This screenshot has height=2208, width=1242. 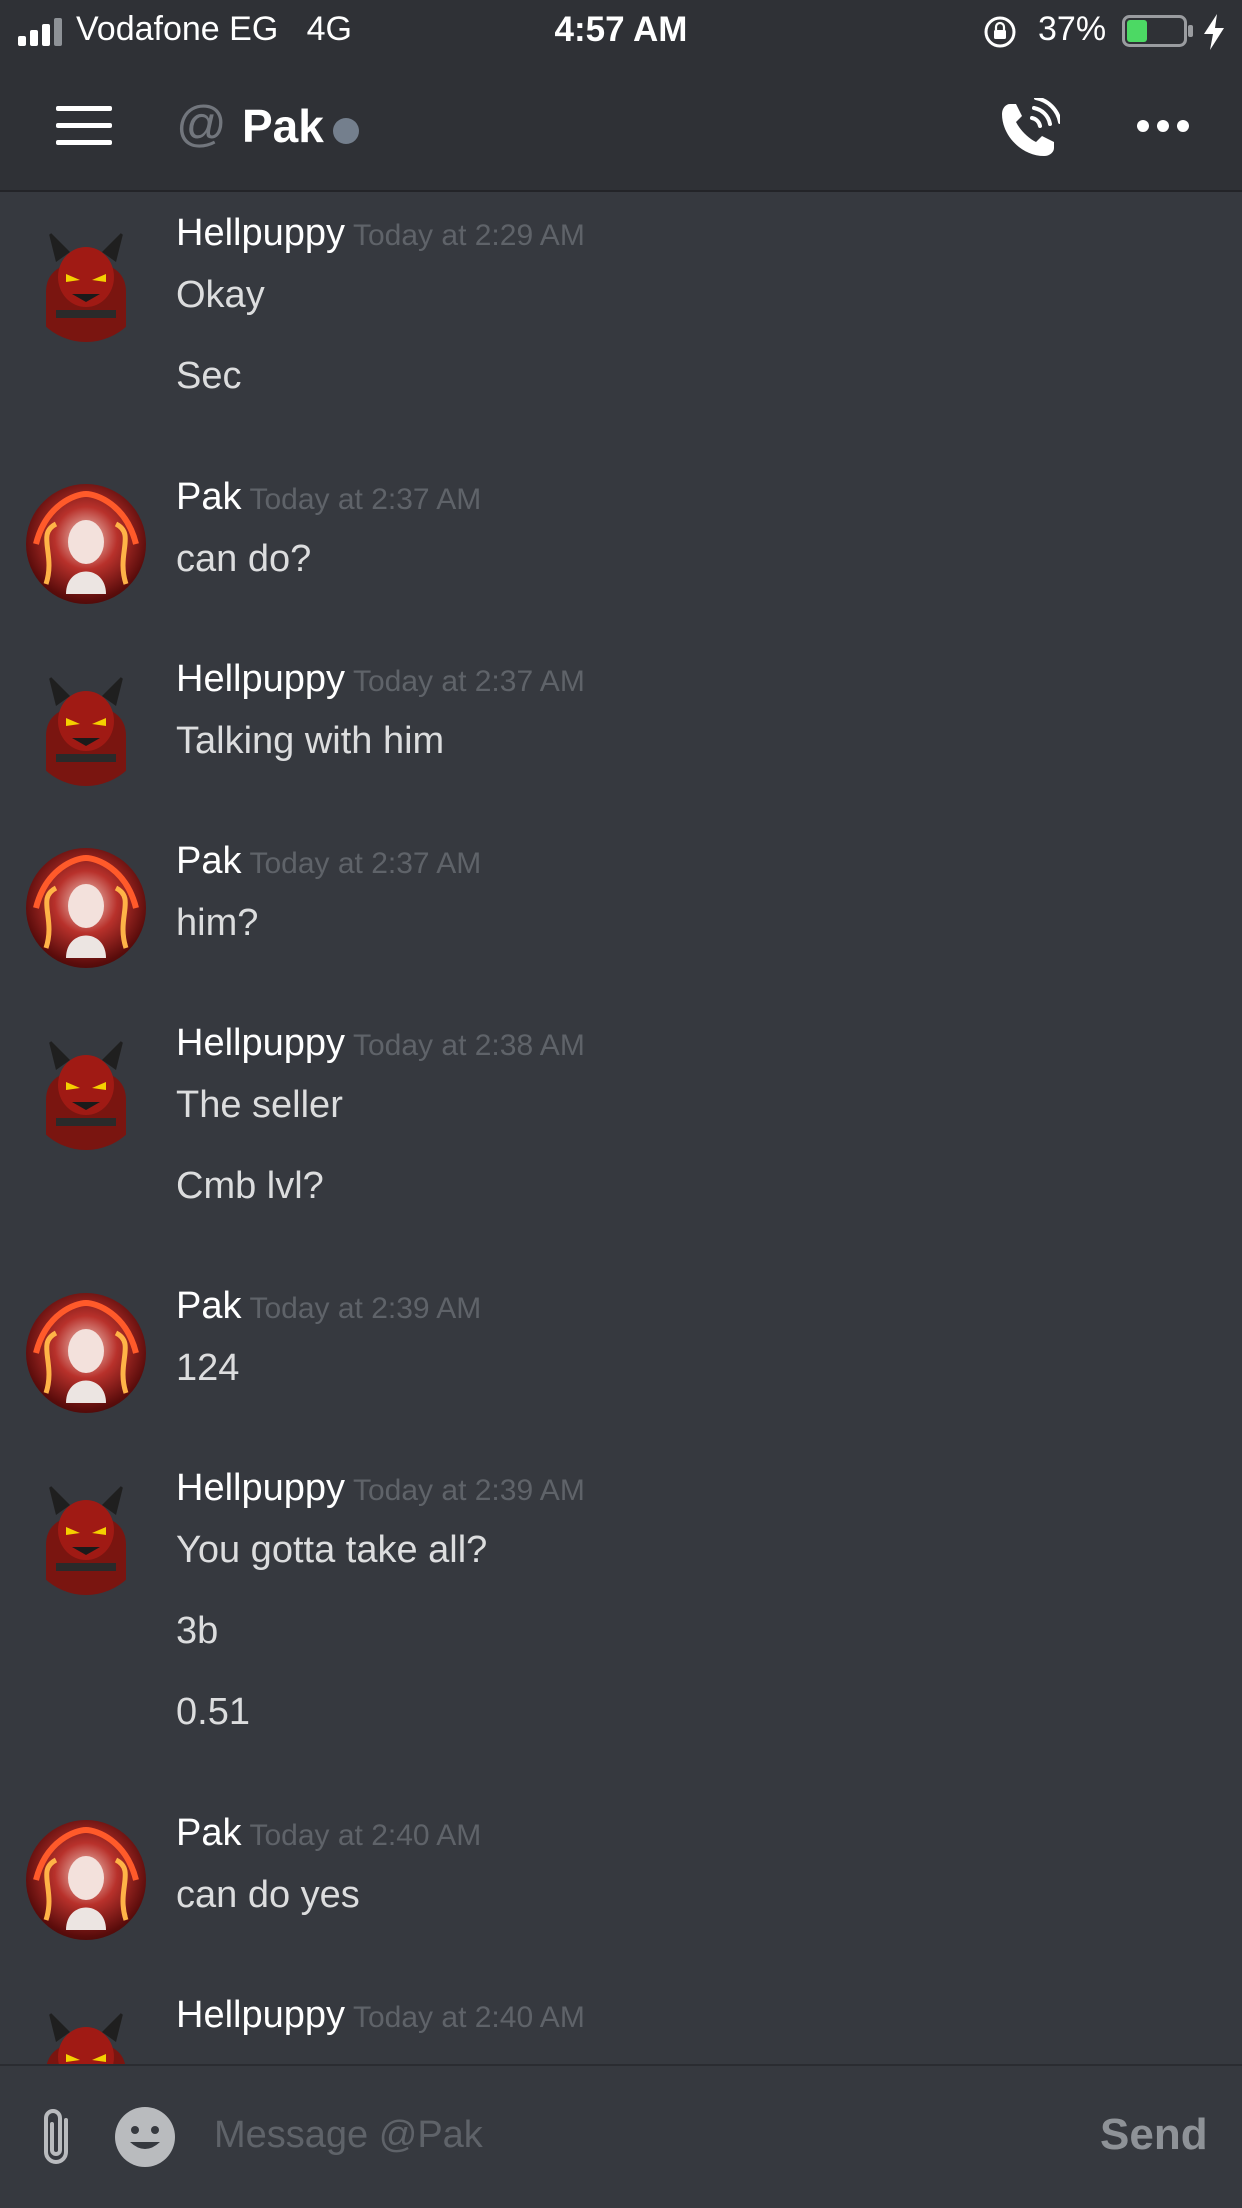 What do you see at coordinates (310, 741) in the screenshot?
I see `message-text: Talking with him` at bounding box center [310, 741].